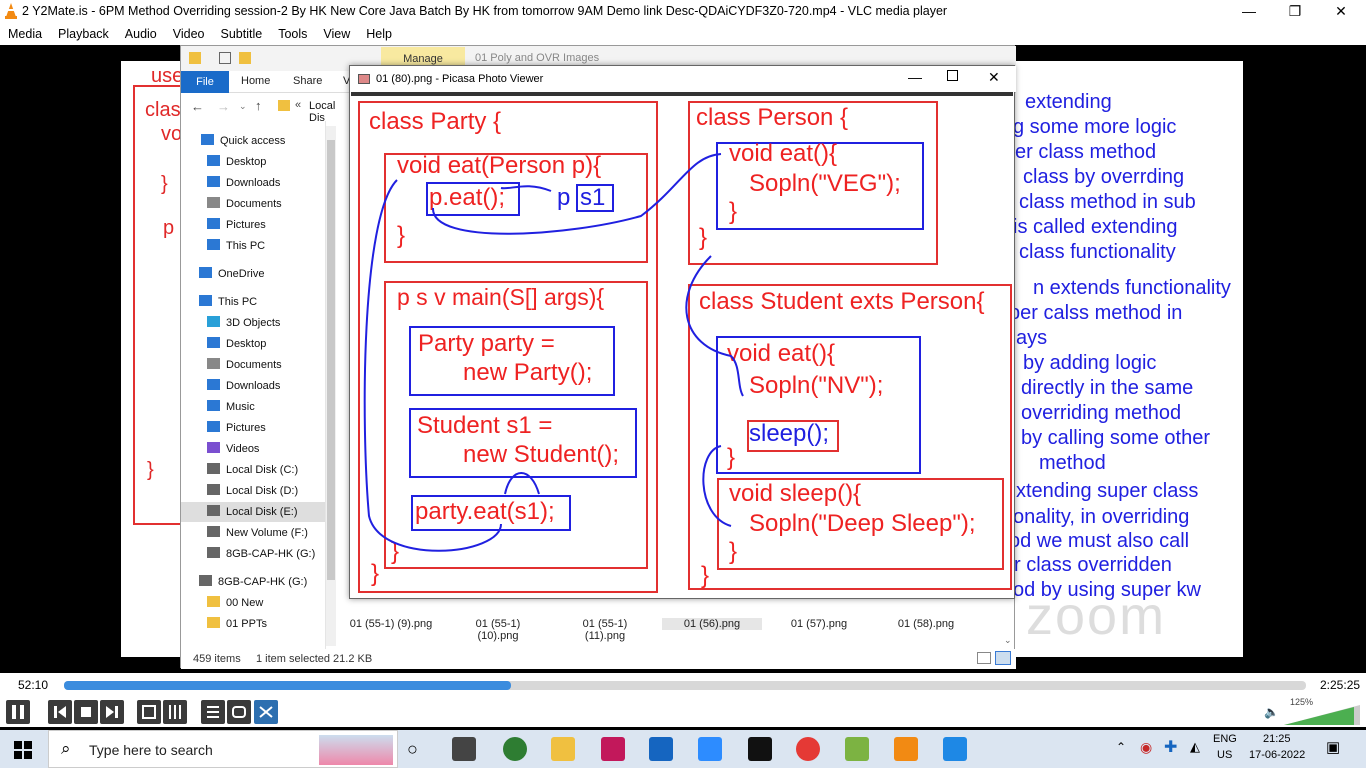 The image size is (1366, 768). Describe the element at coordinates (150, 470) in the screenshot. I see `slide-left-text: }` at that location.